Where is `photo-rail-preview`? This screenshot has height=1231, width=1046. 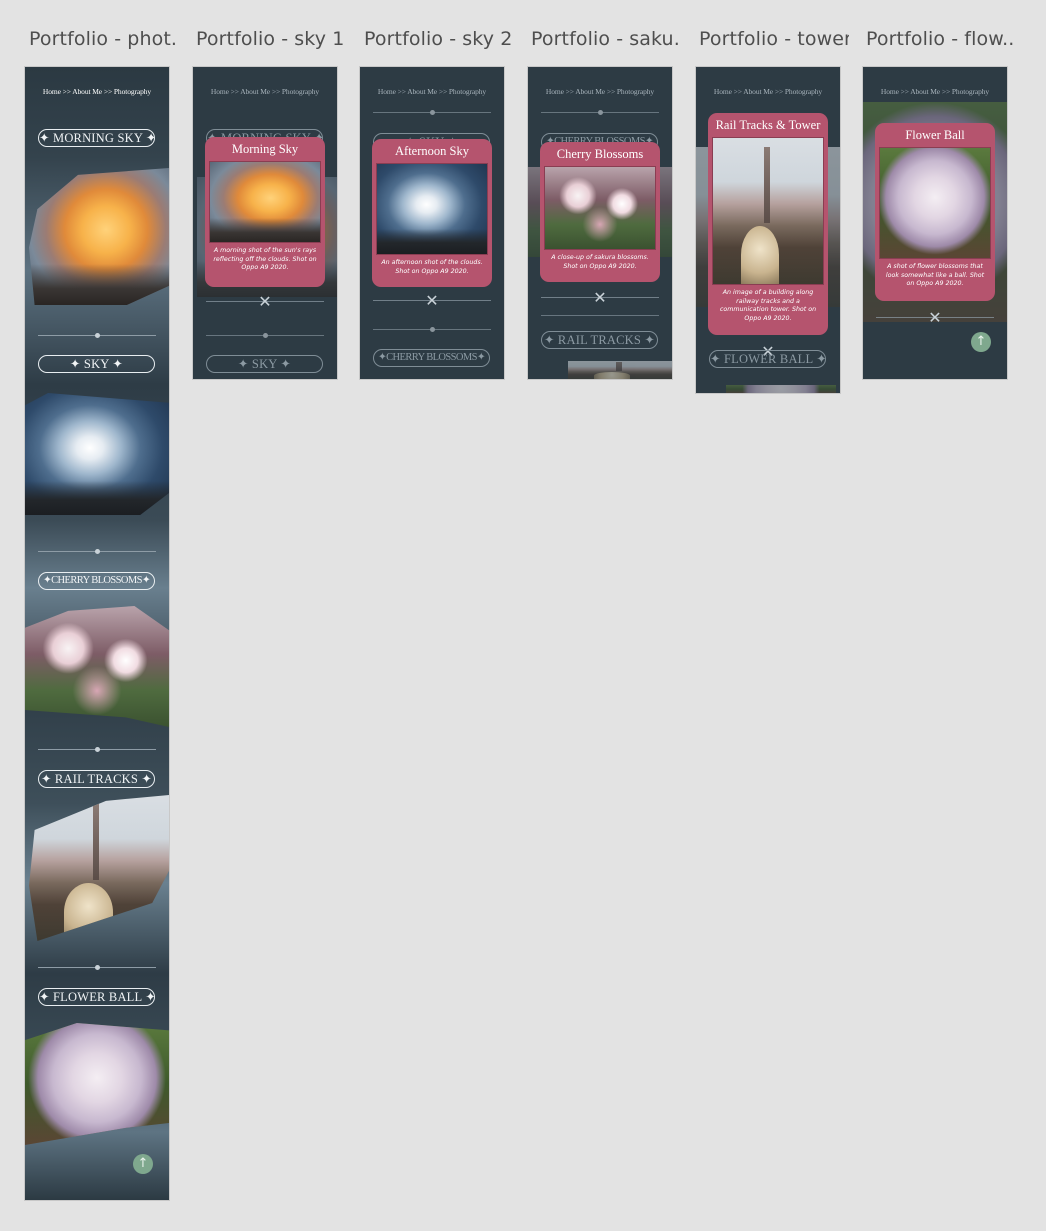
photo-rail-preview is located at coordinates (620, 370).